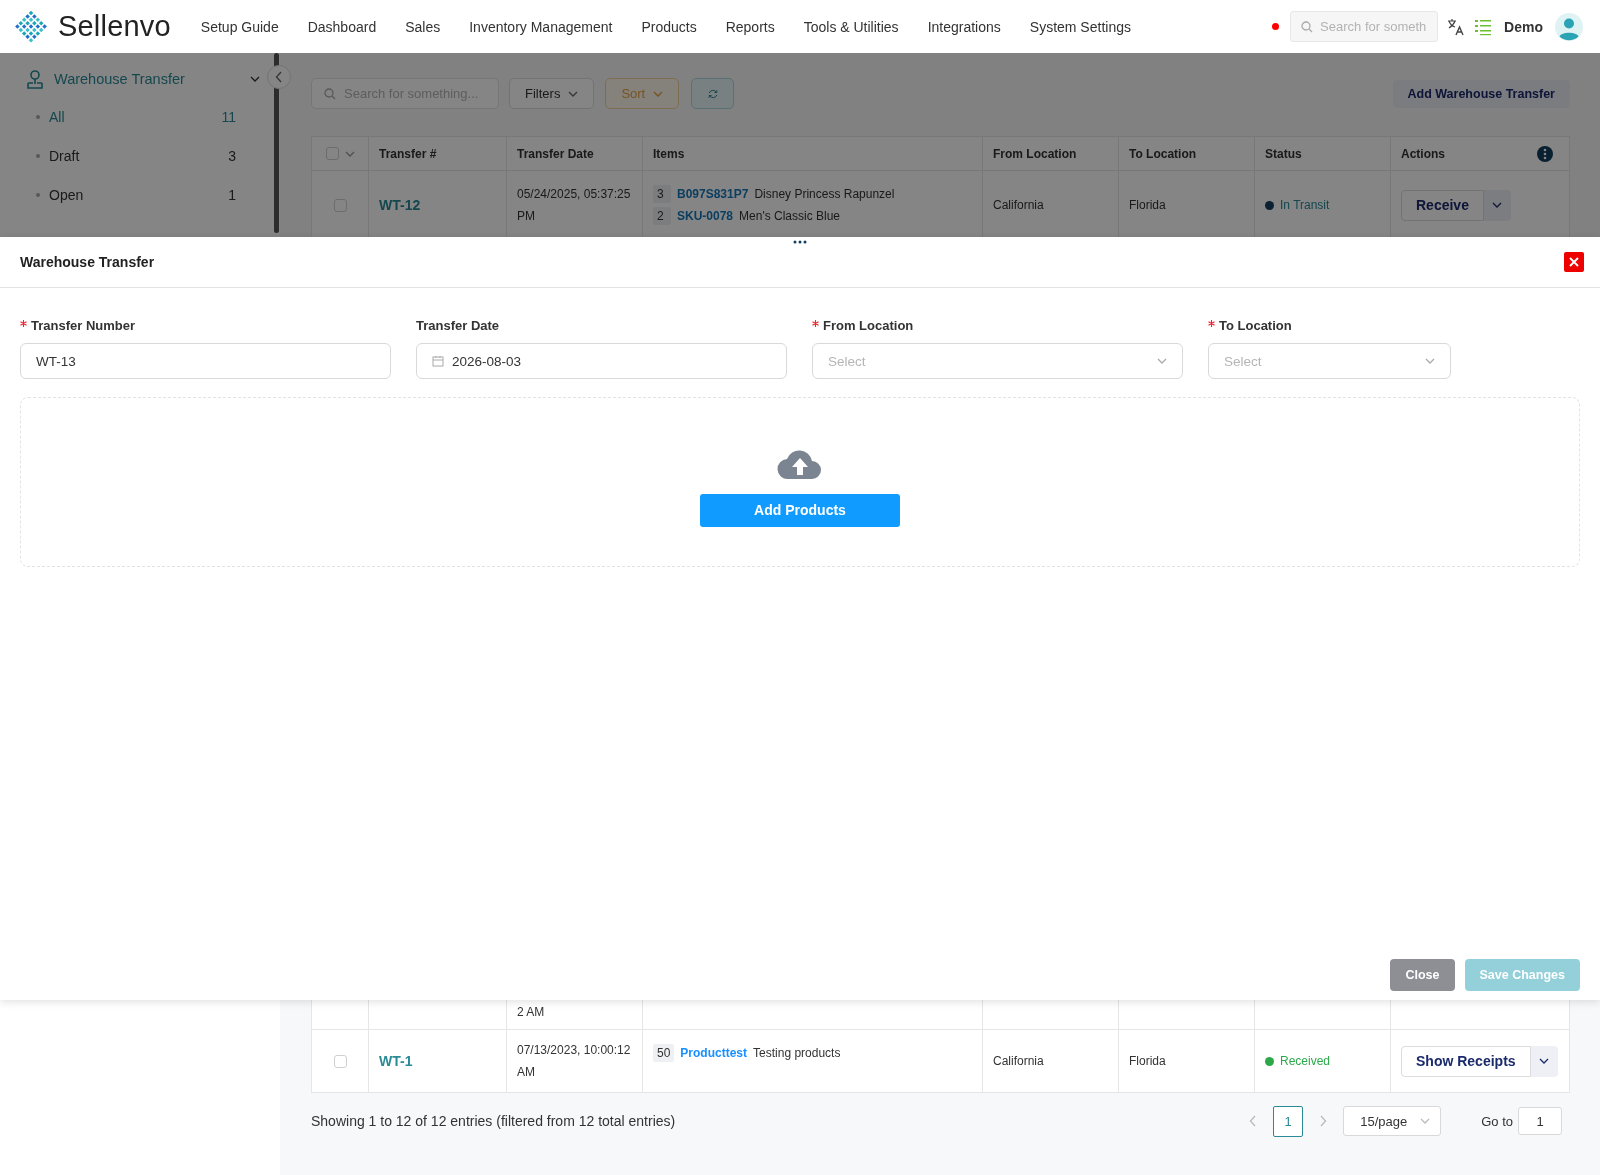  I want to click on filters-button: Filters, so click(552, 93).